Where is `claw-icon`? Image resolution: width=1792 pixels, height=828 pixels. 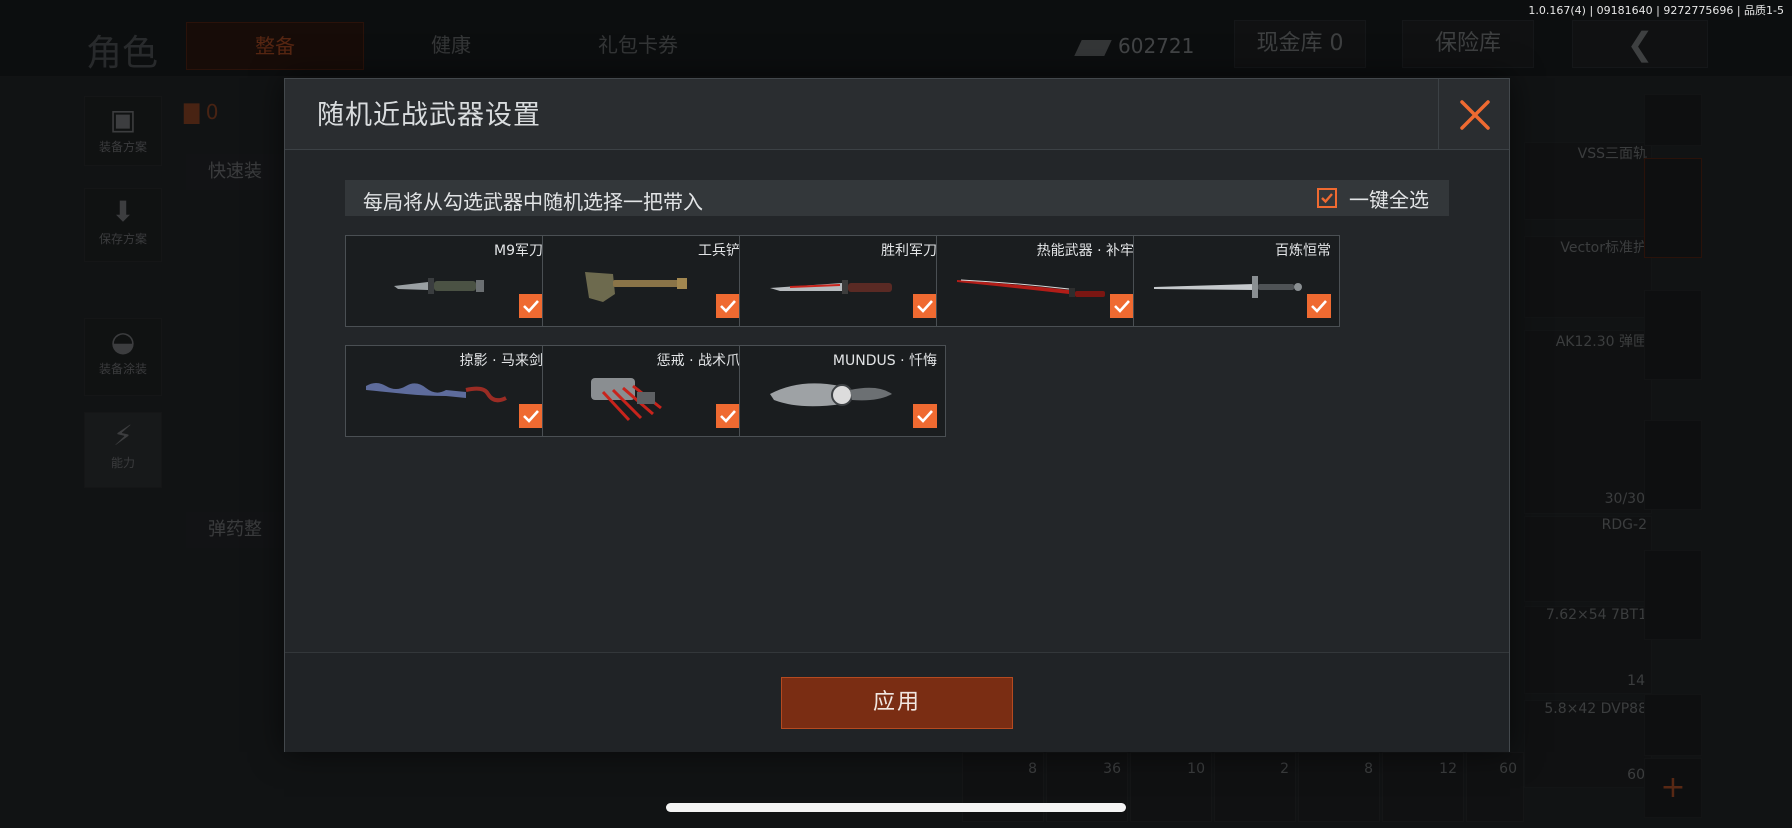
claw-icon is located at coordinates (626, 400).